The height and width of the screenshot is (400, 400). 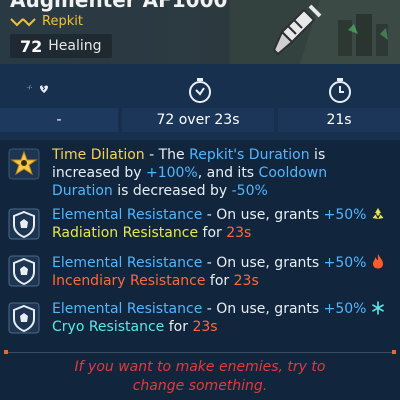 I want to click on flavor-line-1: If you want to make enemies, try to, so click(x=200, y=367).